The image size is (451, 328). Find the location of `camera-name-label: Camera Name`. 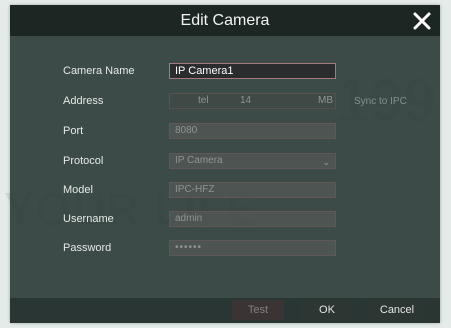

camera-name-label: Camera Name is located at coordinates (99, 71).